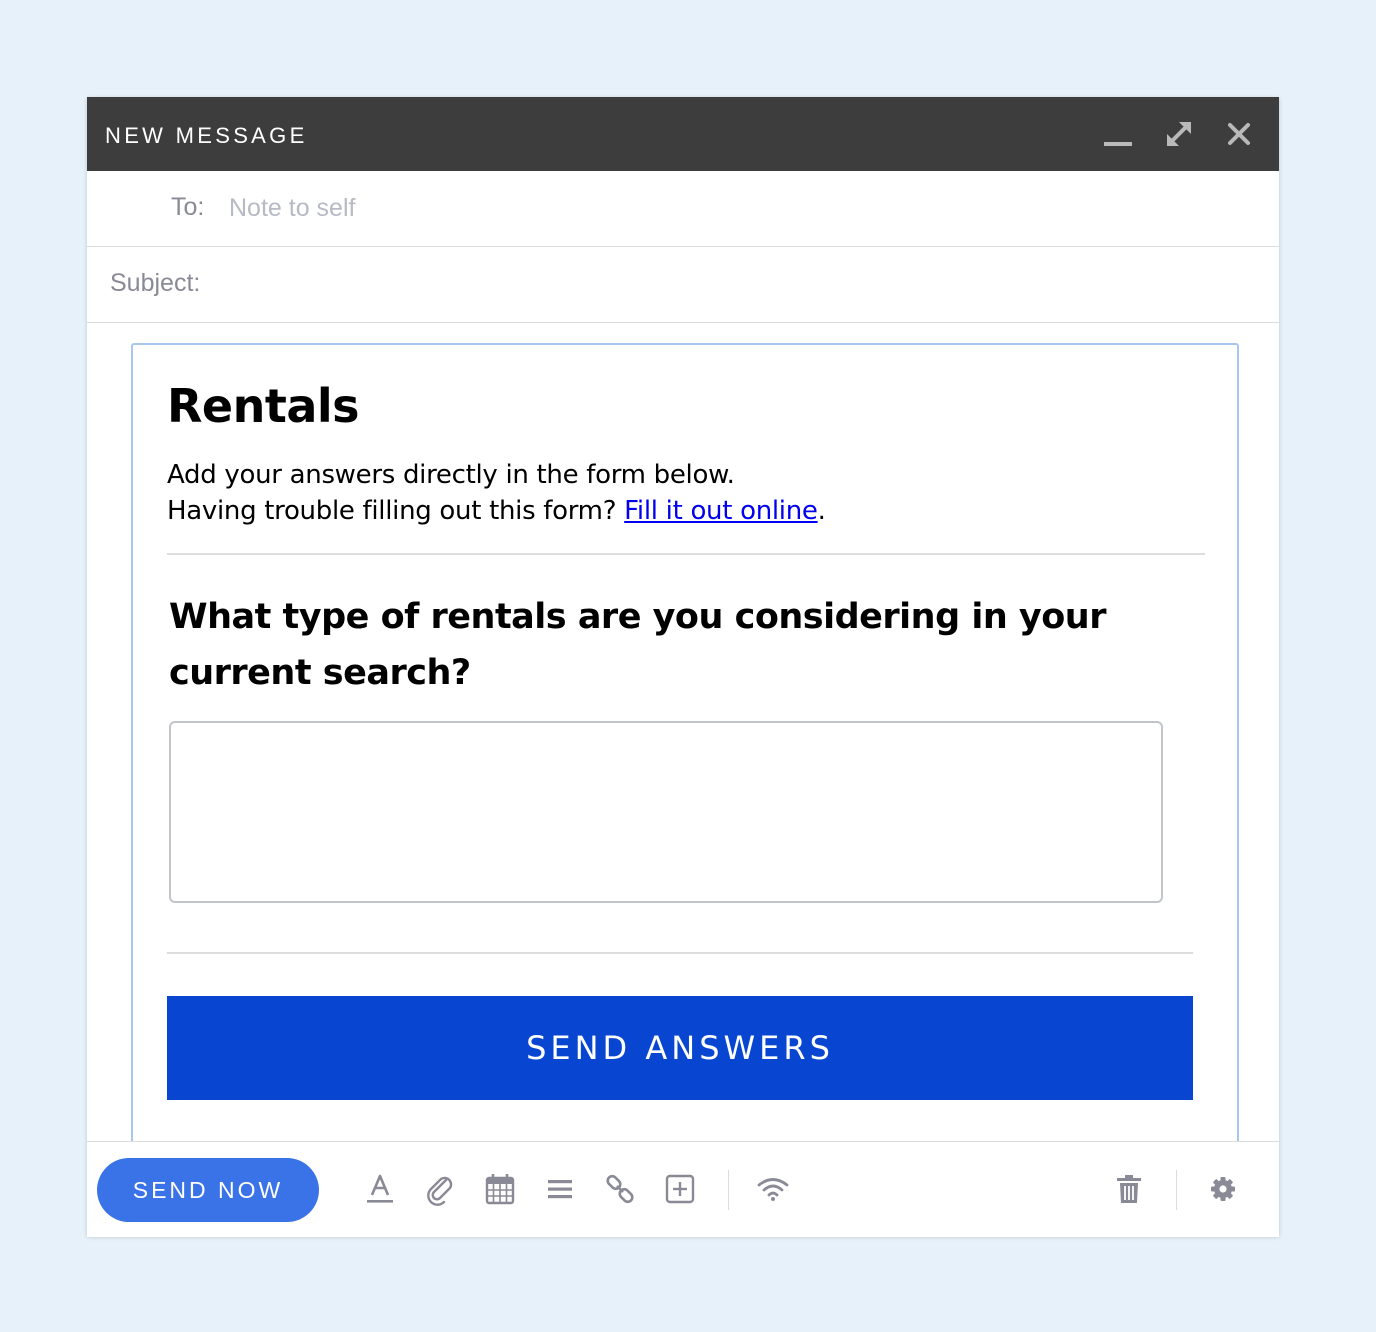 This screenshot has width=1376, height=1332. I want to click on expand-icon, so click(1179, 134).